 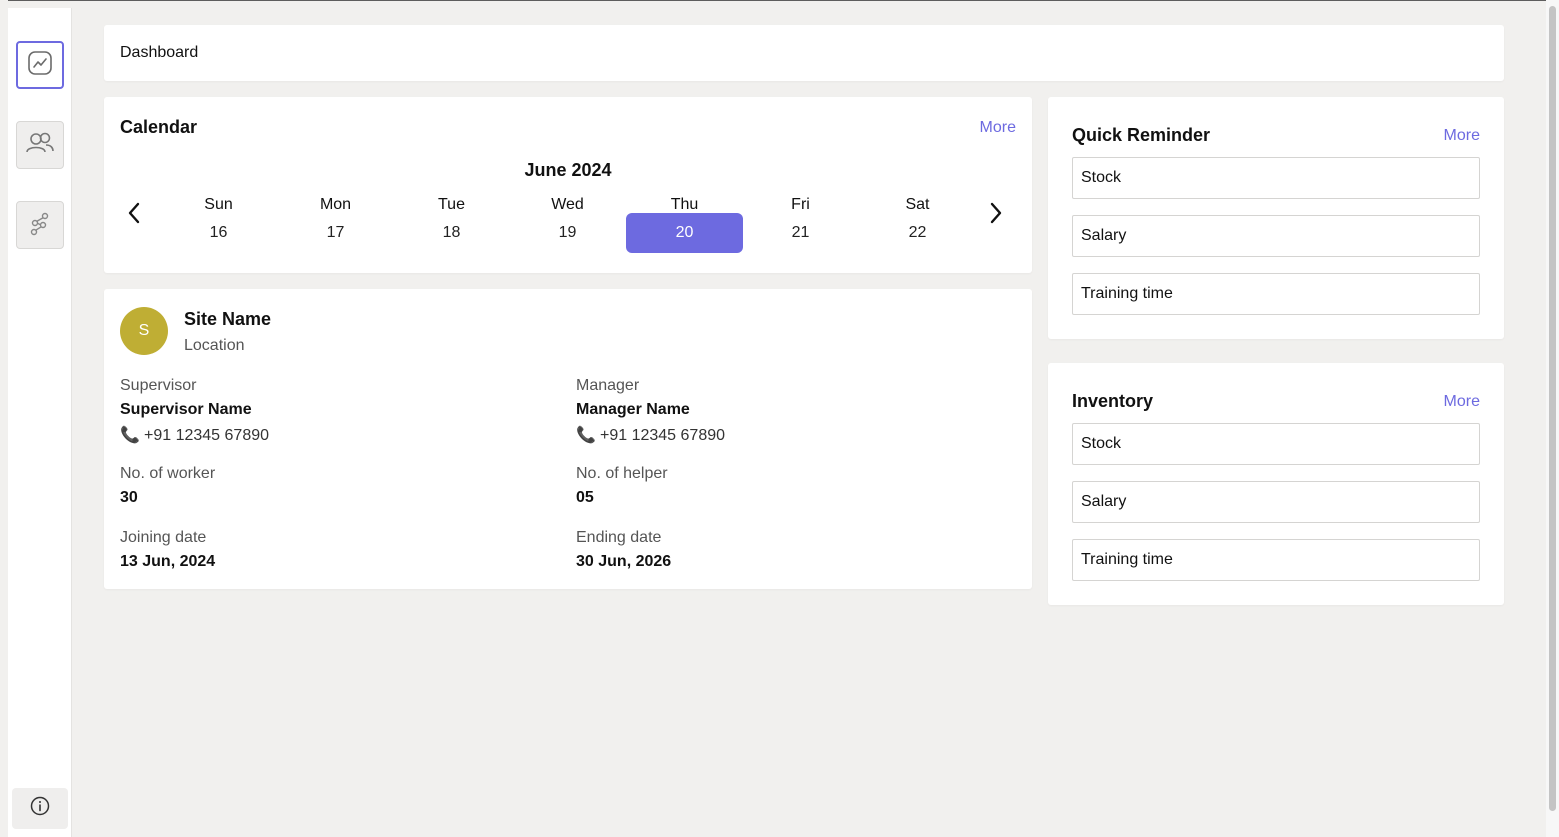 I want to click on day-number: 18, so click(x=451, y=233).